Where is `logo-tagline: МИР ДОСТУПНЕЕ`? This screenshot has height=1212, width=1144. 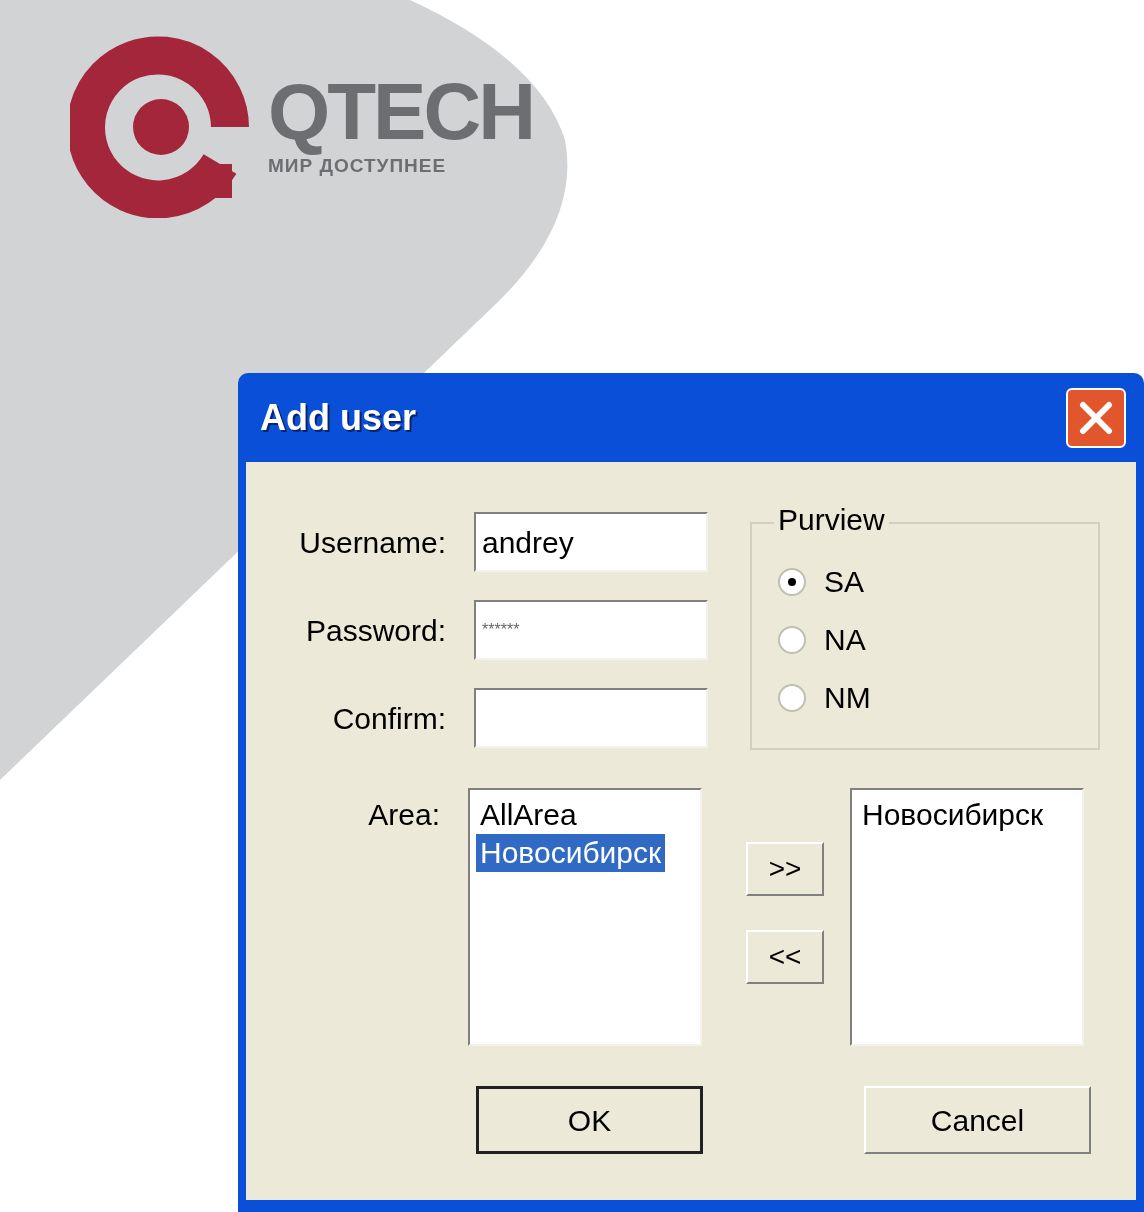
logo-tagline: МИР ДОСТУПНЕЕ is located at coordinates (358, 167).